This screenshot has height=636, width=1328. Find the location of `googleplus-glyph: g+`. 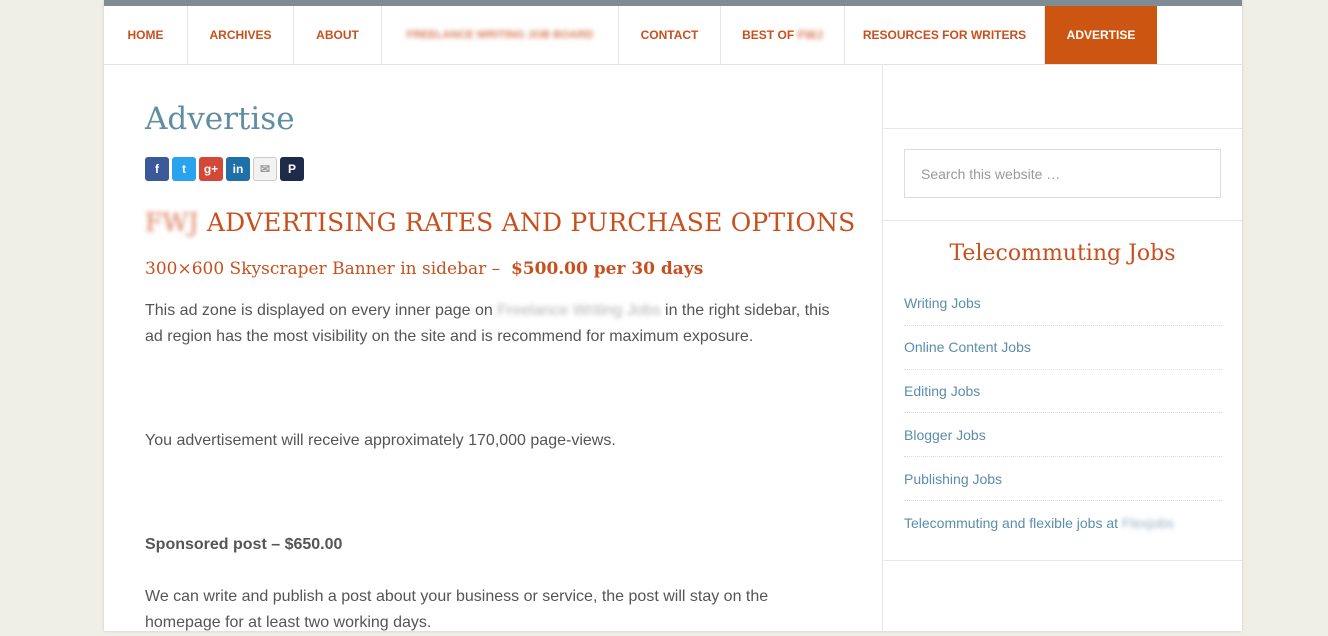

googleplus-glyph: g+ is located at coordinates (211, 169).